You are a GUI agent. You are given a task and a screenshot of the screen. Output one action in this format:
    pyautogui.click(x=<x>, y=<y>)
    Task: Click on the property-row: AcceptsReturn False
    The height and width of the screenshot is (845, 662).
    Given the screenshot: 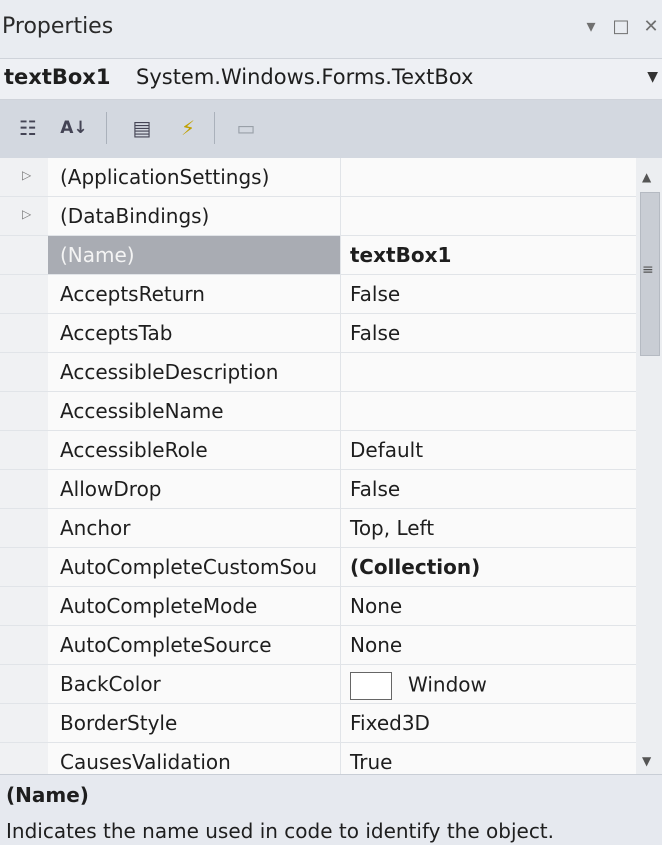 What is the action you would take?
    pyautogui.click(x=318, y=294)
    